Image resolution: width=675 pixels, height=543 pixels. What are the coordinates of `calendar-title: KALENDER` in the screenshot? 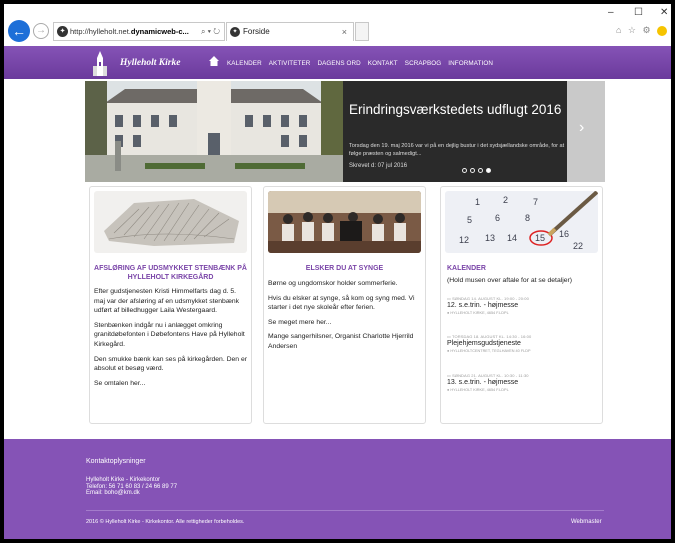 It's located at (466, 268).